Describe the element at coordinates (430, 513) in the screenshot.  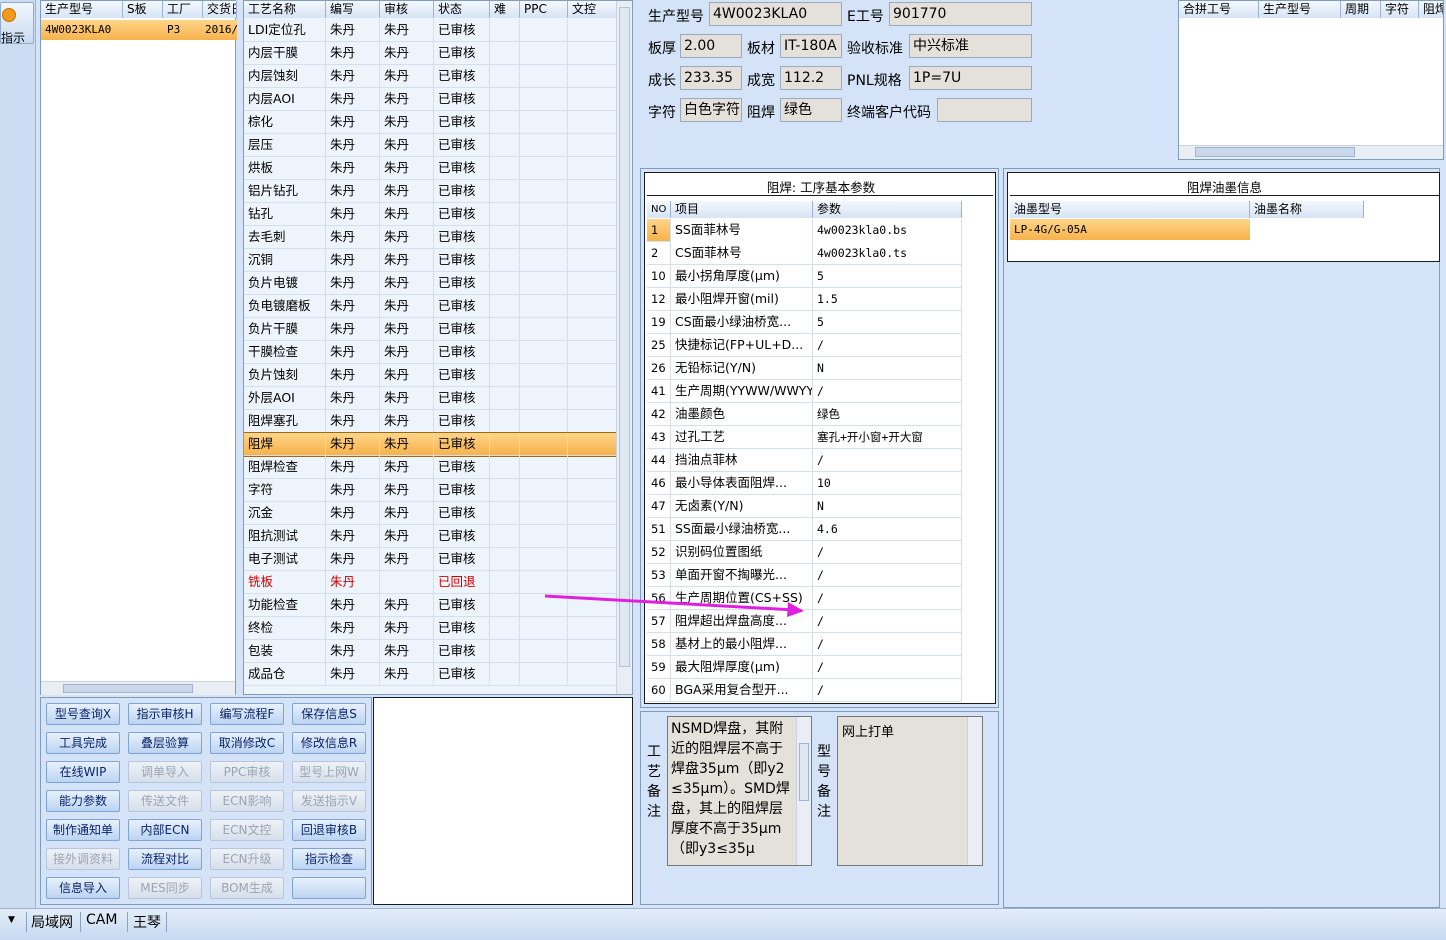
I see `process-row: 沉金 朱丹 朱丹 已审核` at that location.